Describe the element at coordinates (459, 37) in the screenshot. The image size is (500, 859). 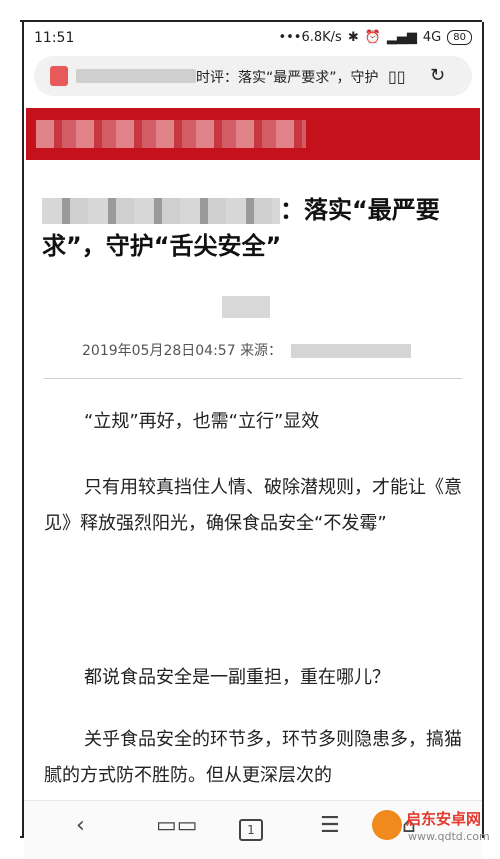
I see `battery-icon: 80` at that location.